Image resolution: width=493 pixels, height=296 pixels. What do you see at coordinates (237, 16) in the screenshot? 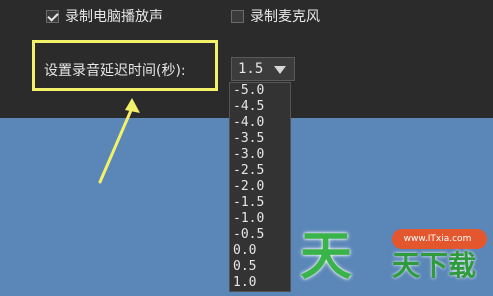
I see `record-microphone-checkbox` at bounding box center [237, 16].